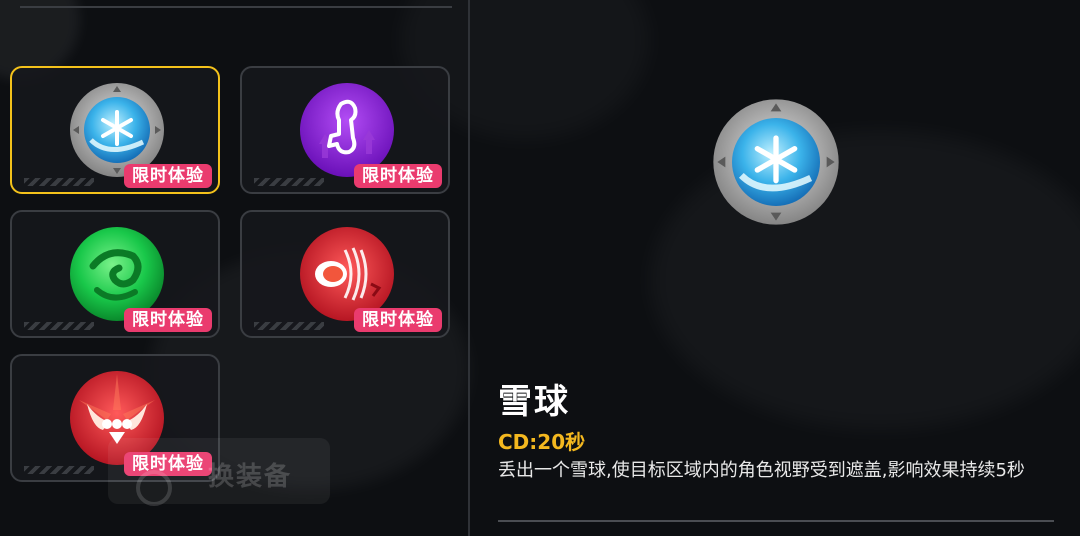 The image size is (1080, 536). I want to click on change-equipment-label: 换装备, so click(250, 477).